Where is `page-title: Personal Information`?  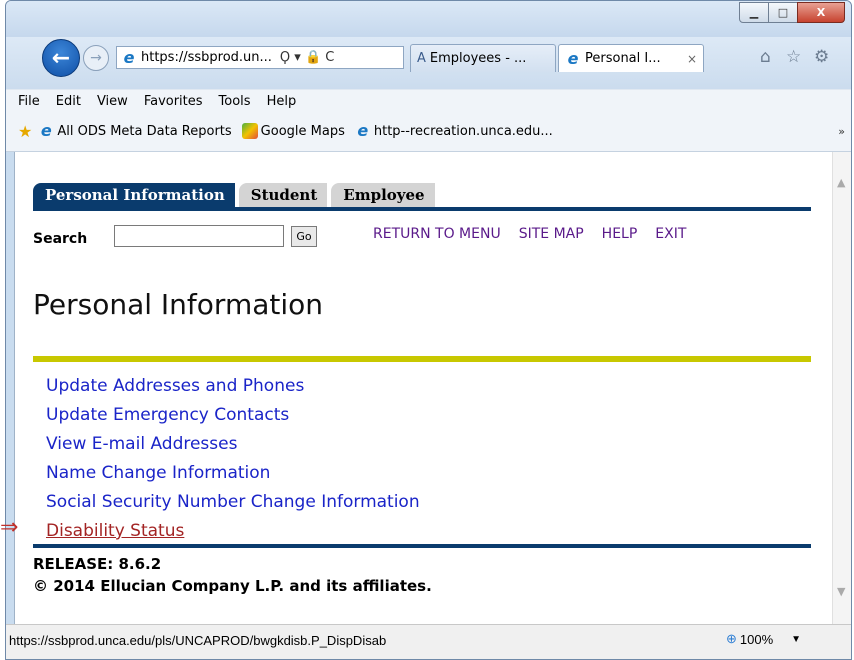
page-title: Personal Information is located at coordinates (178, 304).